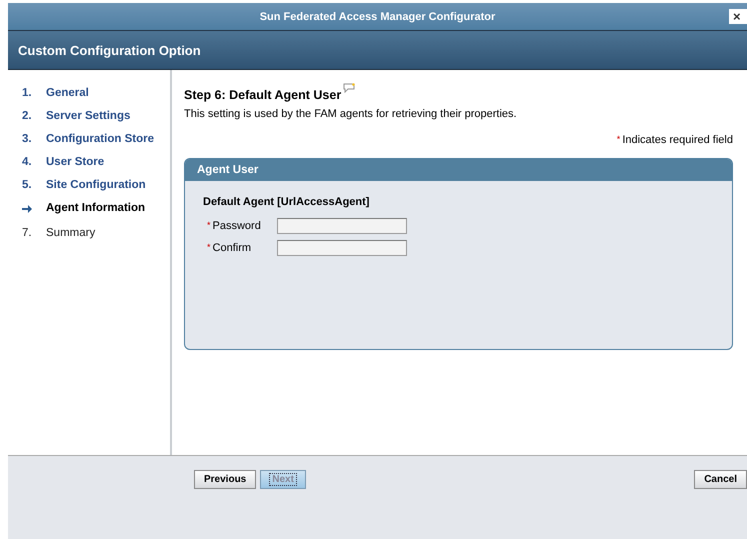  Describe the element at coordinates (225, 479) in the screenshot. I see `wizard-button: Previous` at that location.